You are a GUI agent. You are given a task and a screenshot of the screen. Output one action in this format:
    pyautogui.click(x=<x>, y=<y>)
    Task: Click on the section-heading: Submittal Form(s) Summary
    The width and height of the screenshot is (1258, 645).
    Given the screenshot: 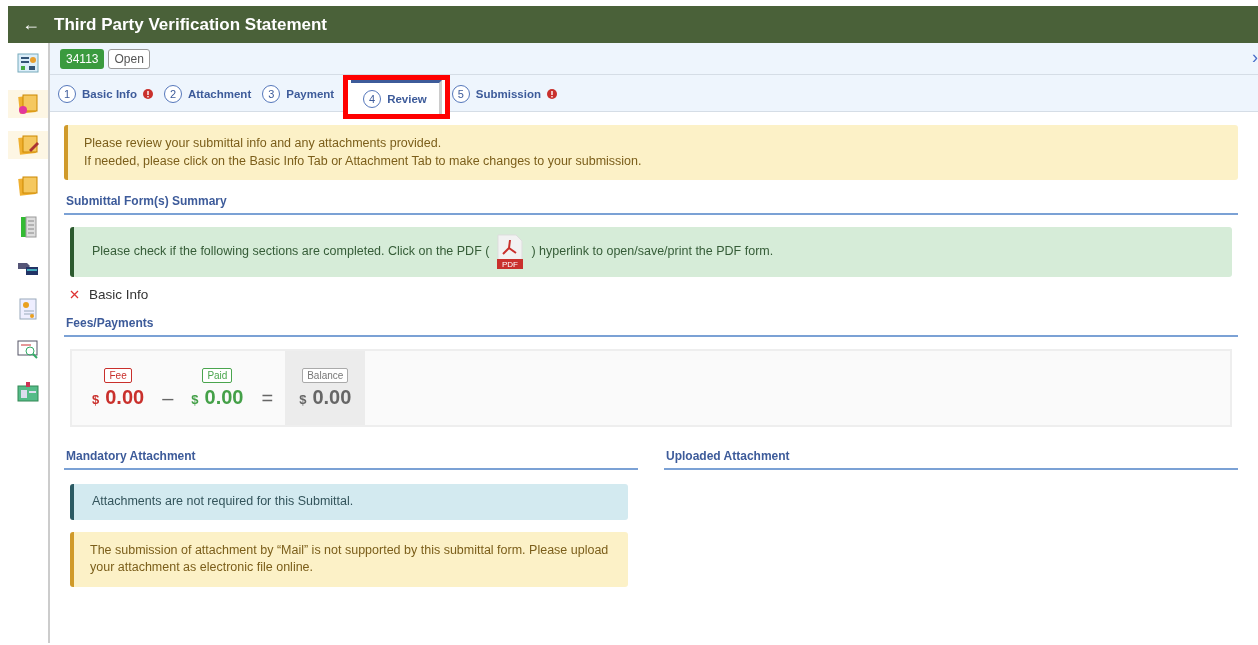 What is the action you would take?
    pyautogui.click(x=651, y=204)
    